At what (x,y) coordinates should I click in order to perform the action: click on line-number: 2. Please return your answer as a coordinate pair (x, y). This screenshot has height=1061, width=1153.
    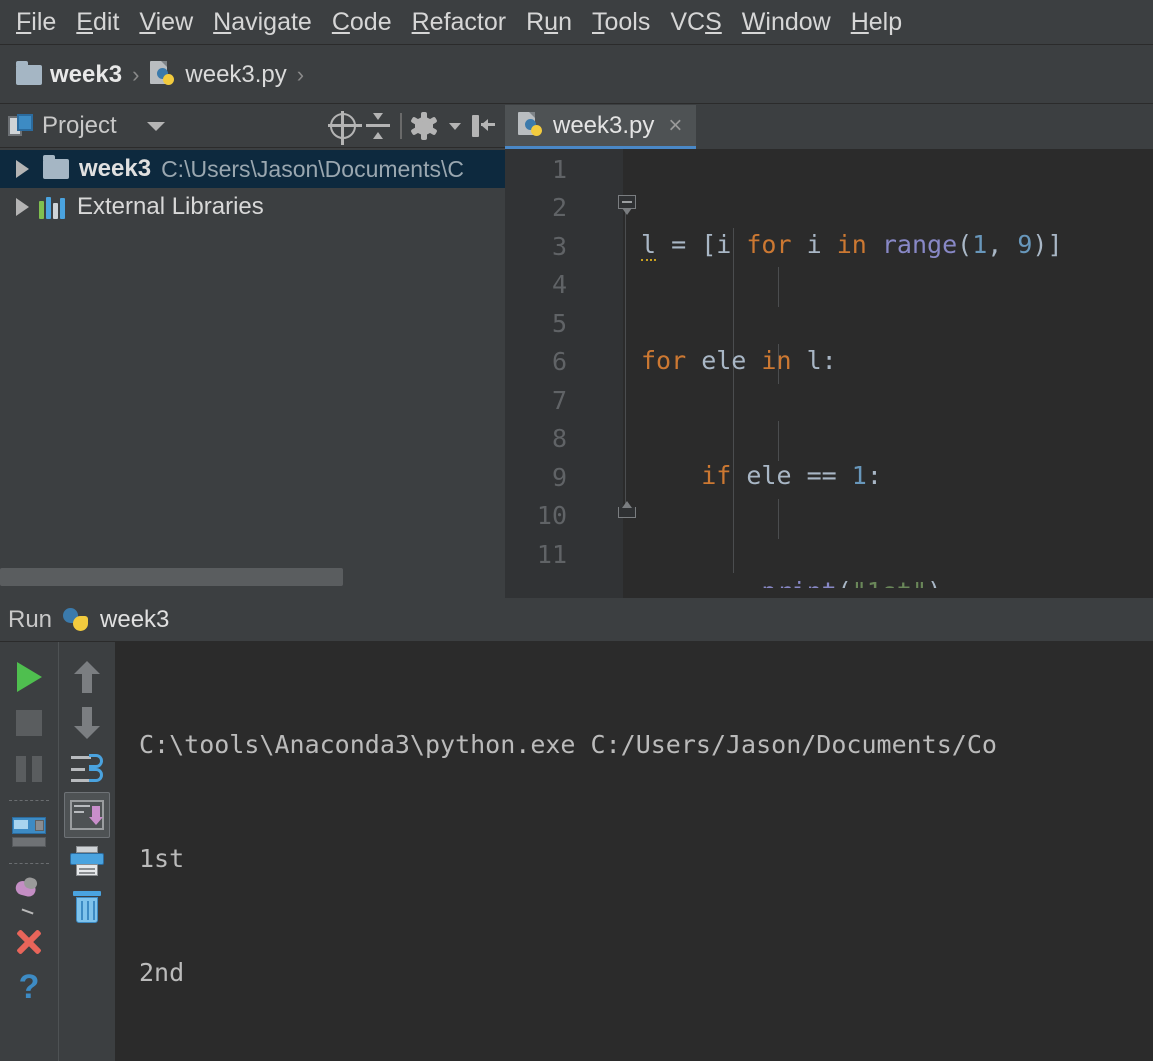
    Looking at the image, I should click on (559, 207).